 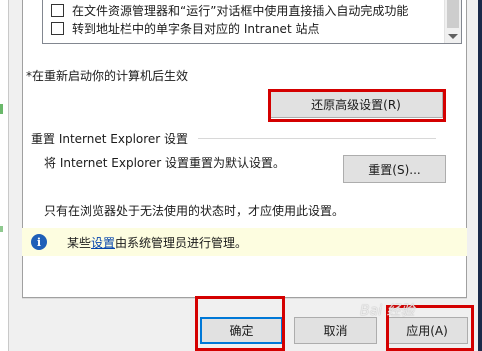 I want to click on footer-divider, so click(x=244, y=298).